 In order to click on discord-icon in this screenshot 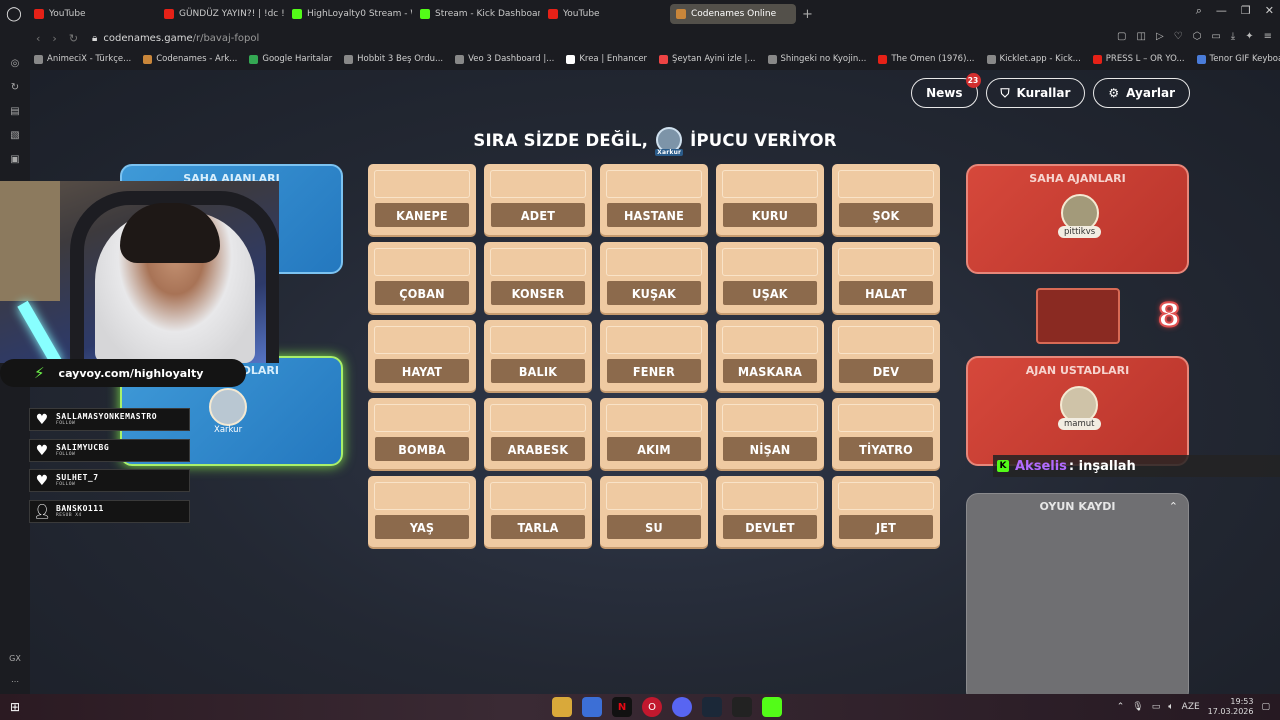, I will do `click(682, 707)`.